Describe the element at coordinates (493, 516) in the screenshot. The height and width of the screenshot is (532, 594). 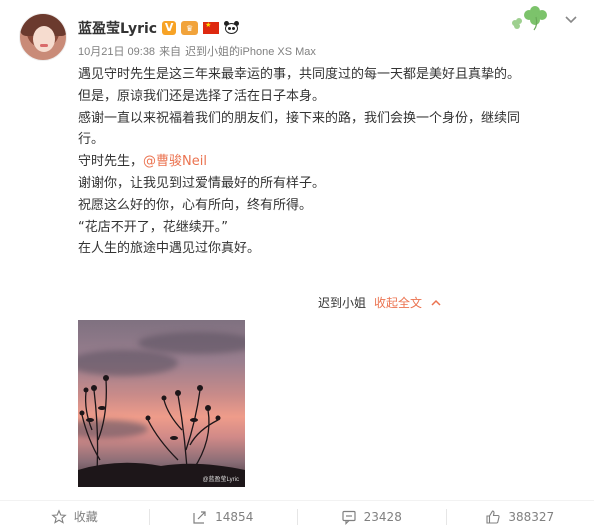
I see `thumbs-up-icon` at that location.